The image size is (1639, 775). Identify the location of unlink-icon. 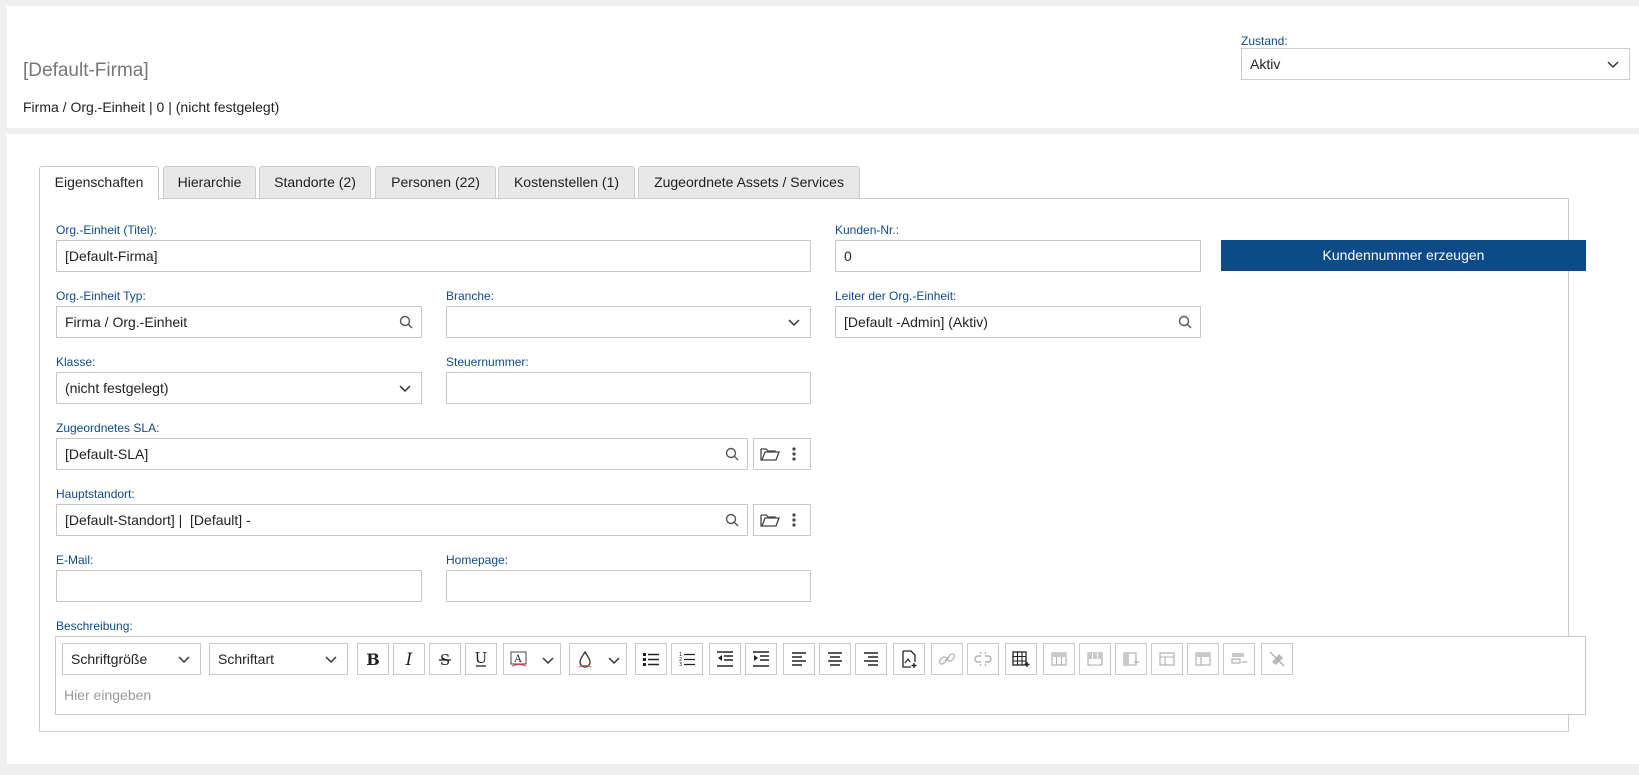
(983, 659).